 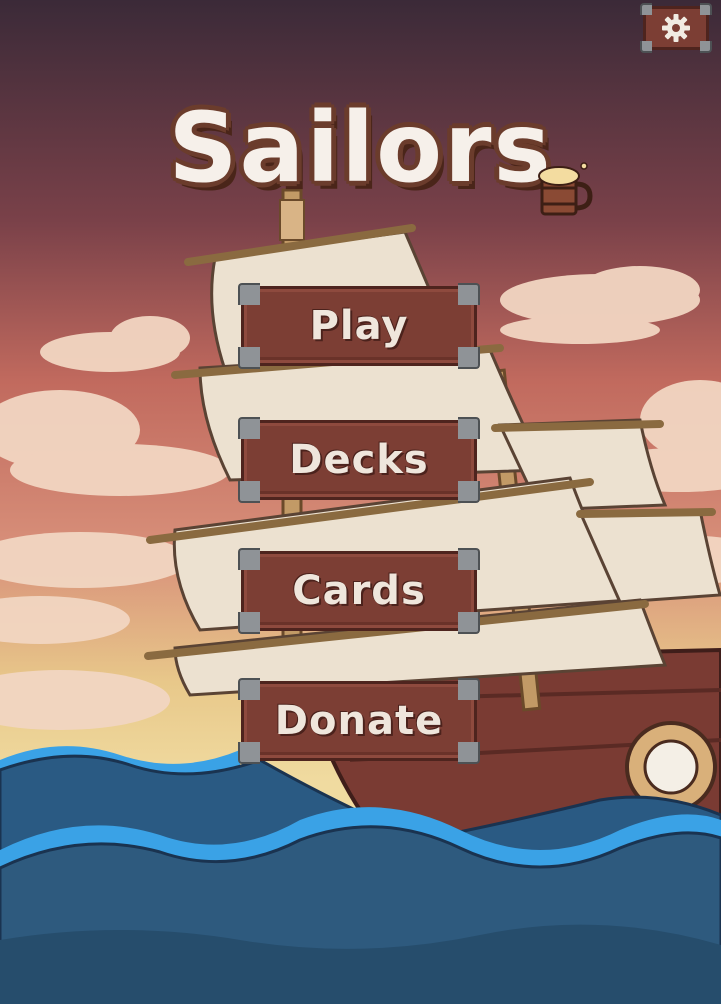 I want to click on decks-label: Decks, so click(x=359, y=460).